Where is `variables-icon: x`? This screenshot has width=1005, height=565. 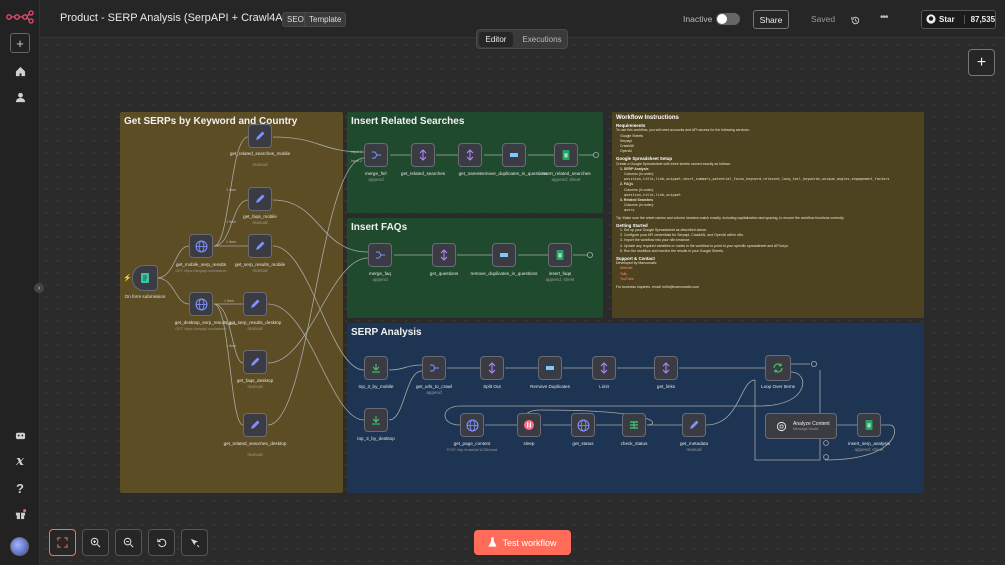
variables-icon: x is located at coordinates (20, 461).